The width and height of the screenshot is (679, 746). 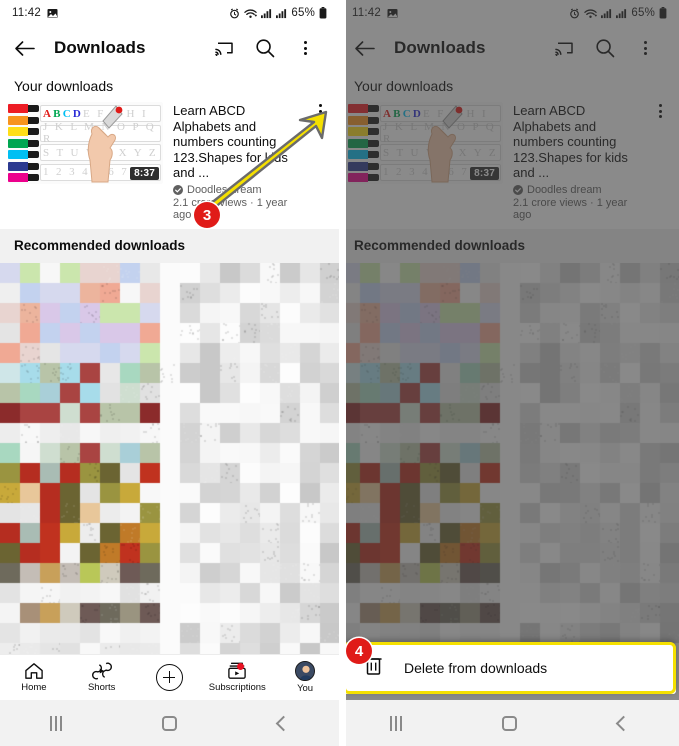 I want to click on bottom-nav-you: You, so click(x=305, y=677).